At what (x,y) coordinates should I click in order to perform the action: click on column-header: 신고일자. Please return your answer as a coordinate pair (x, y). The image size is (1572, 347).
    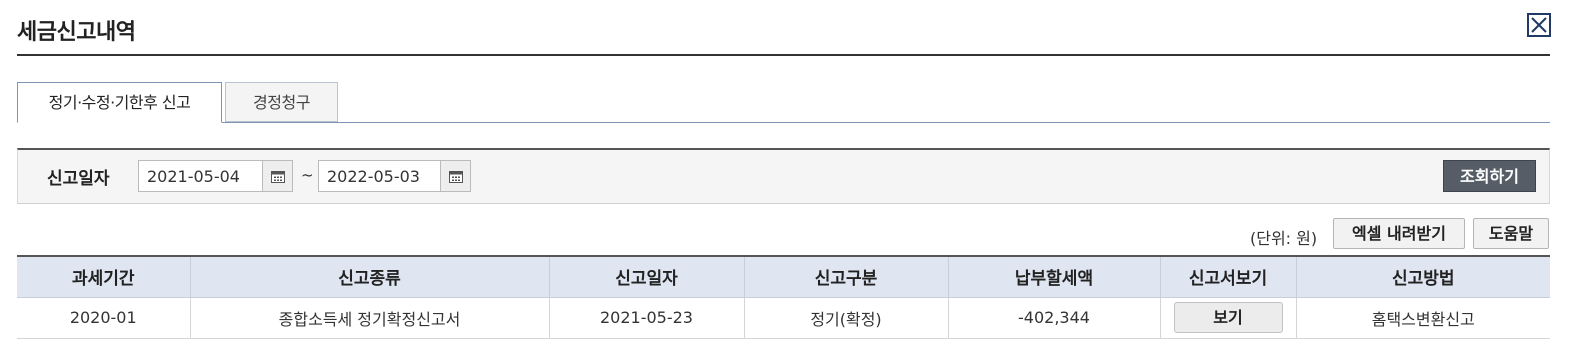
    Looking at the image, I should click on (646, 276).